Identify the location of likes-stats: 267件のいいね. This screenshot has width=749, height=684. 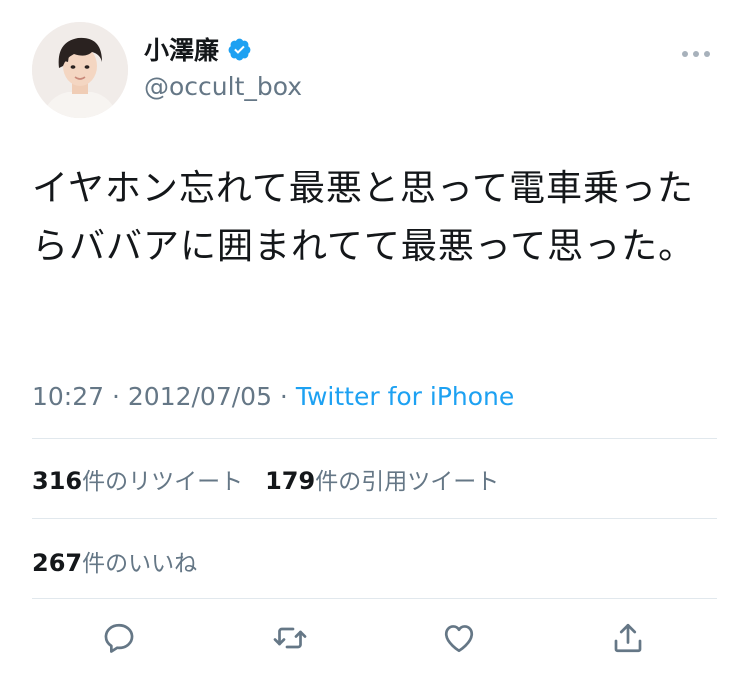
(114, 561).